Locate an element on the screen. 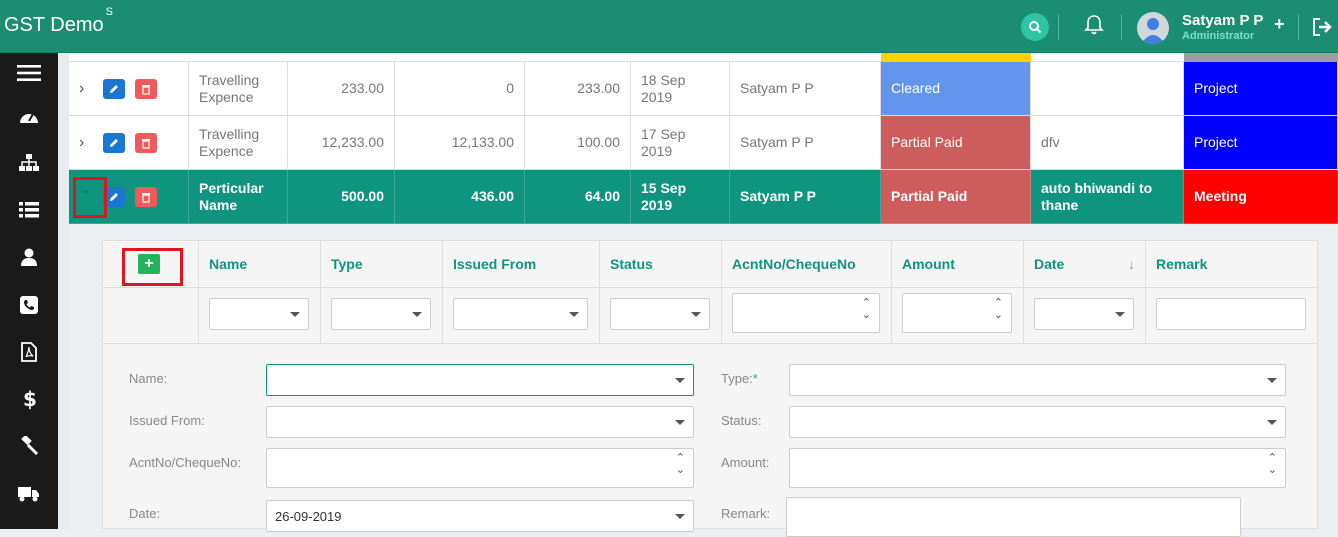 Image resolution: width=1338 pixels, height=537 pixels. filter-amount-input: ⌃ ⌄ is located at coordinates (957, 313).